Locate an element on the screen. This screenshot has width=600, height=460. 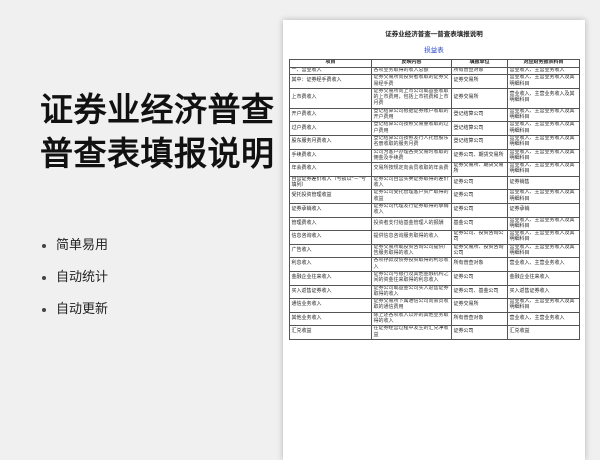
column-header: 对应财务报表科目 is located at coordinates (543, 63).